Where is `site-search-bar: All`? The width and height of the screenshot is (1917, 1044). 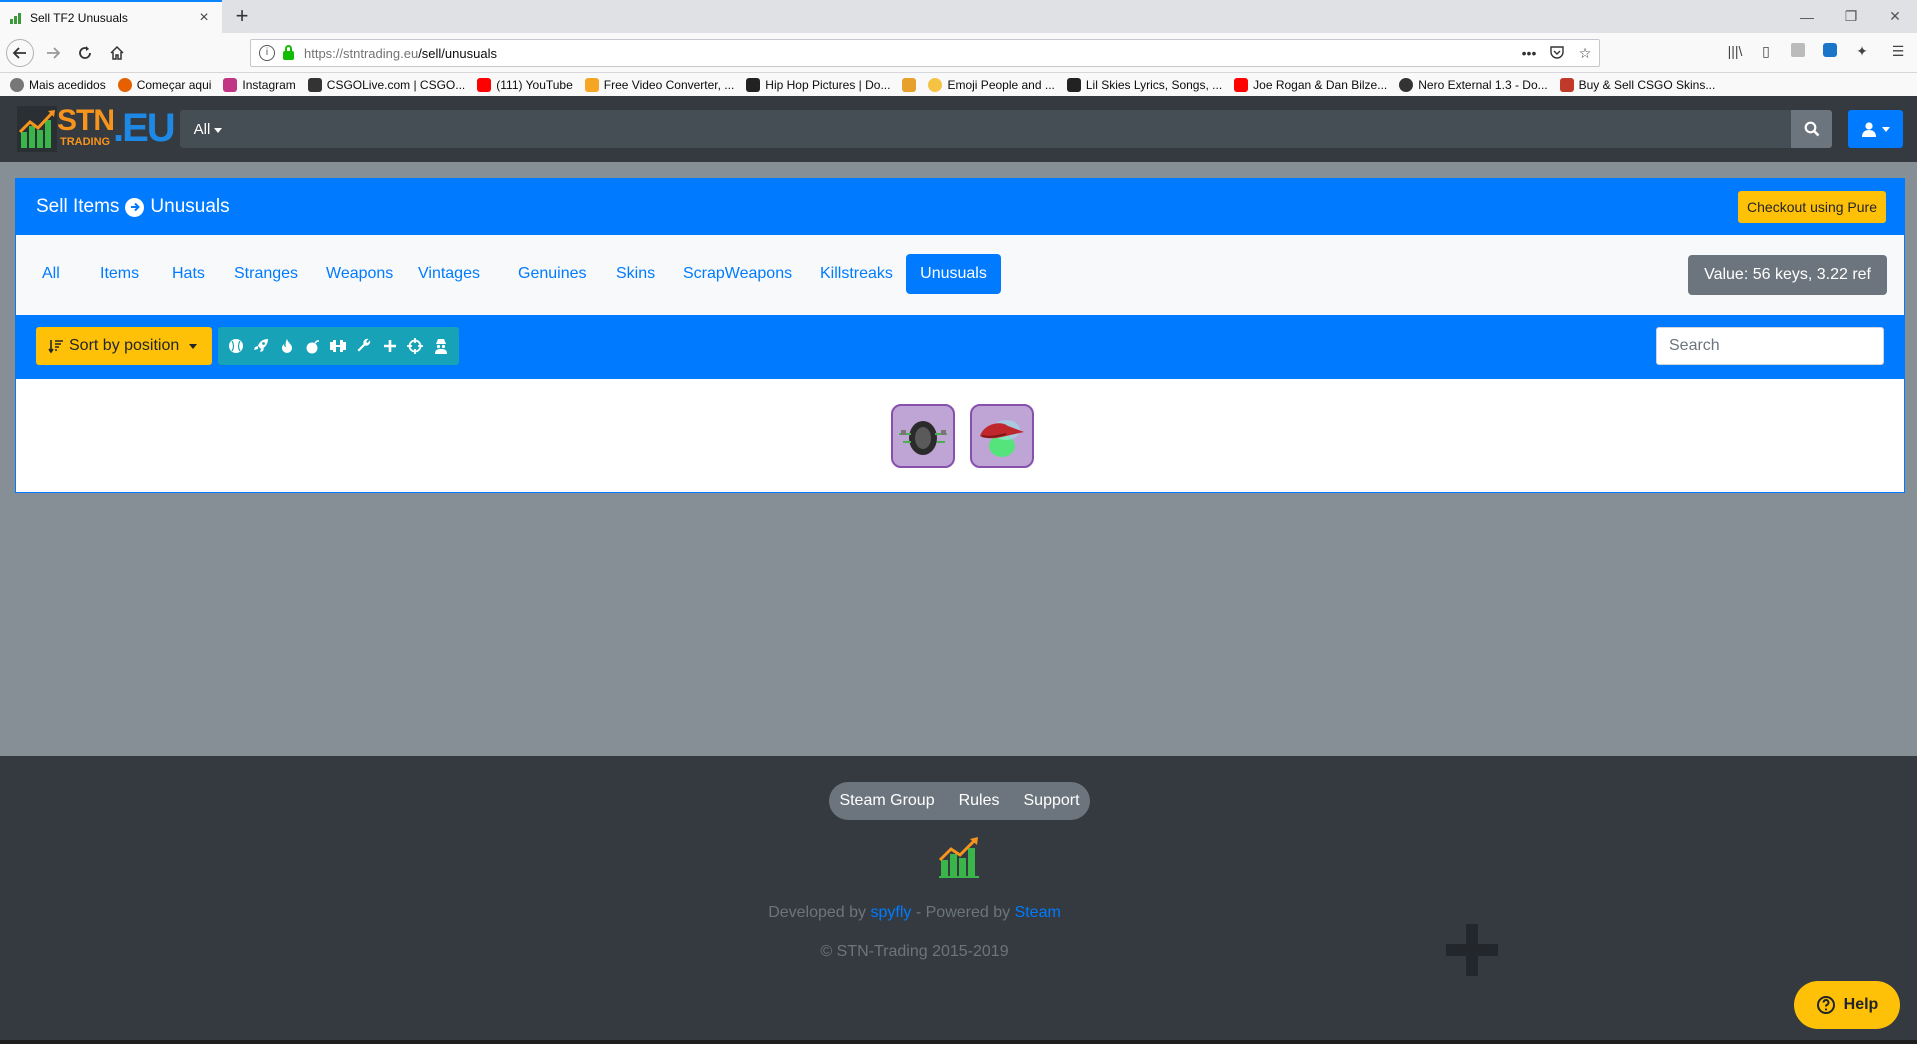 site-search-bar: All is located at coordinates (1006, 129).